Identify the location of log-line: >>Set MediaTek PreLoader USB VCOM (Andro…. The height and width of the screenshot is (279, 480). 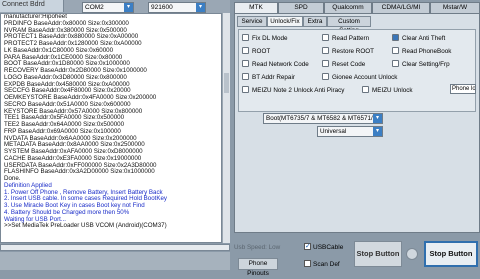
(85, 226).